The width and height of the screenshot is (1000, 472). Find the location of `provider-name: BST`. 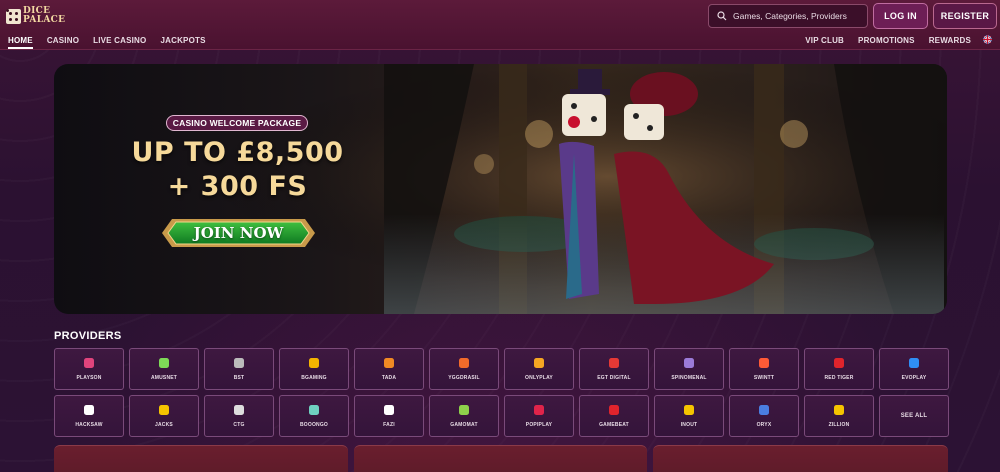

provider-name: BST is located at coordinates (239, 378).